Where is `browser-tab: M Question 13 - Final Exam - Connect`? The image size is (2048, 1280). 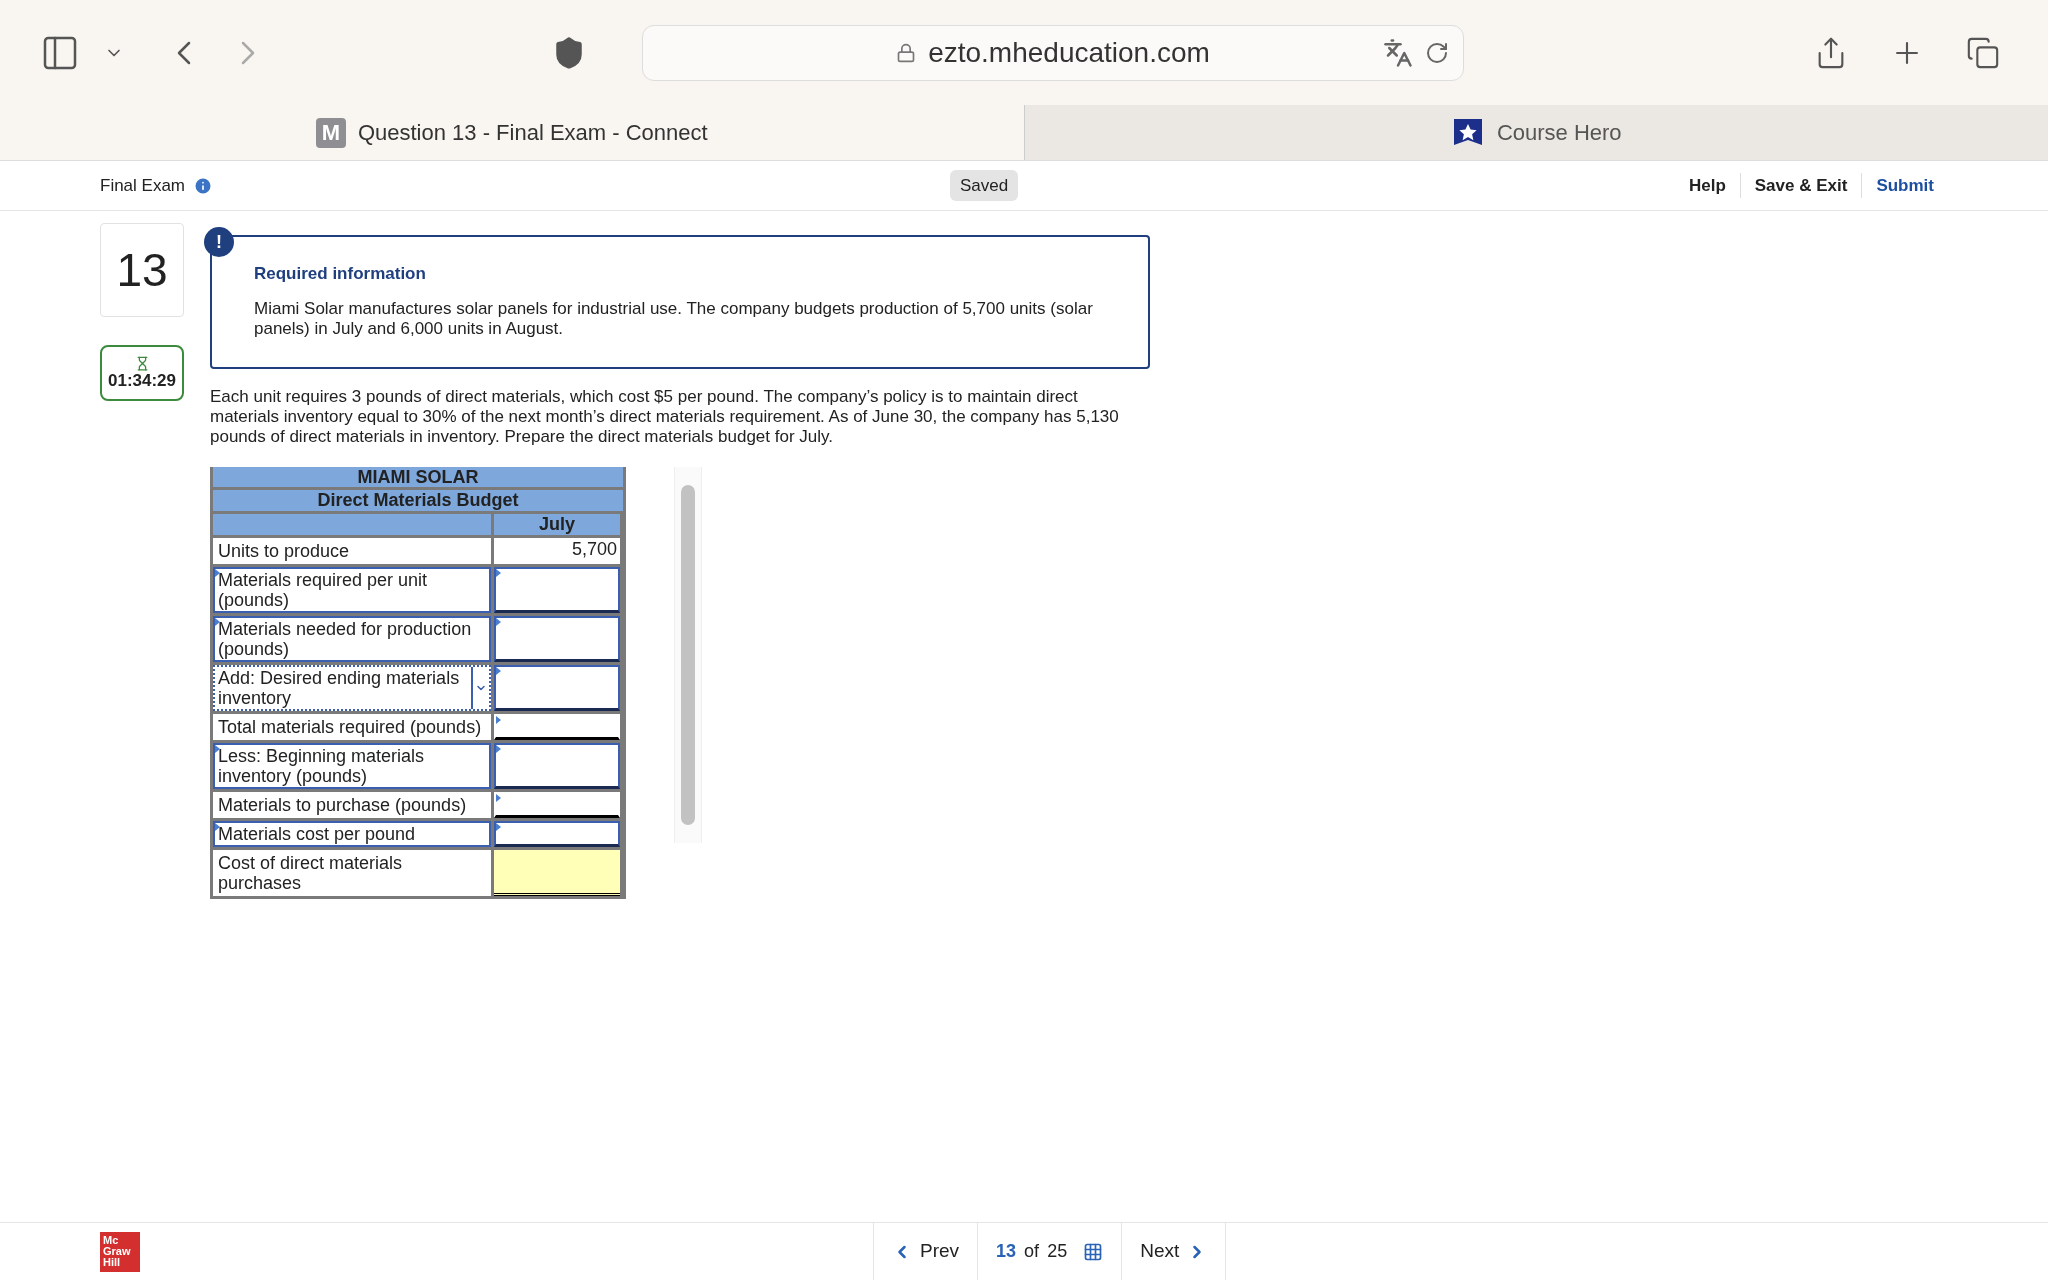 browser-tab: M Question 13 - Final Exam - Connect is located at coordinates (512, 132).